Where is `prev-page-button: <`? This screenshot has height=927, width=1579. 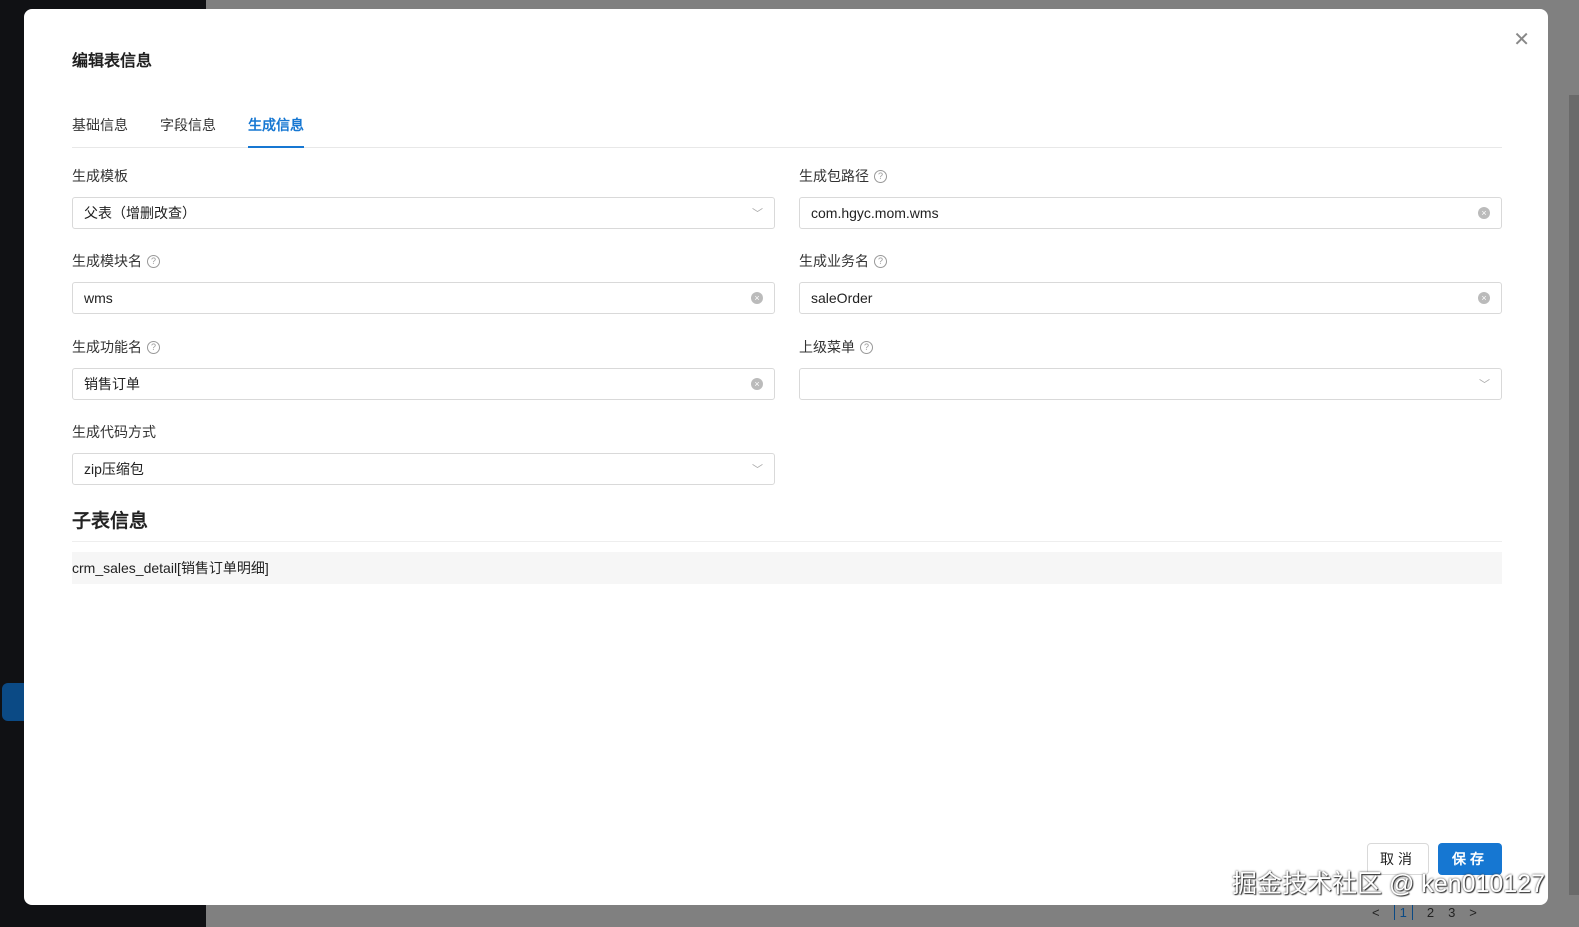 prev-page-button: < is located at coordinates (1376, 912).